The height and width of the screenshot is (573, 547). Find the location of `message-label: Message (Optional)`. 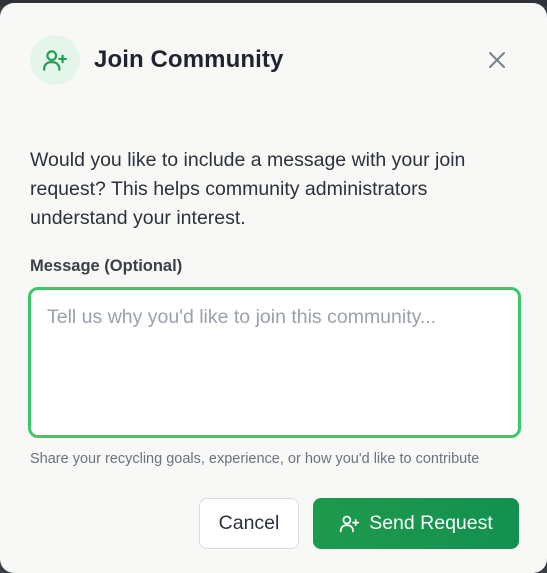

message-label: Message (Optional) is located at coordinates (106, 266).